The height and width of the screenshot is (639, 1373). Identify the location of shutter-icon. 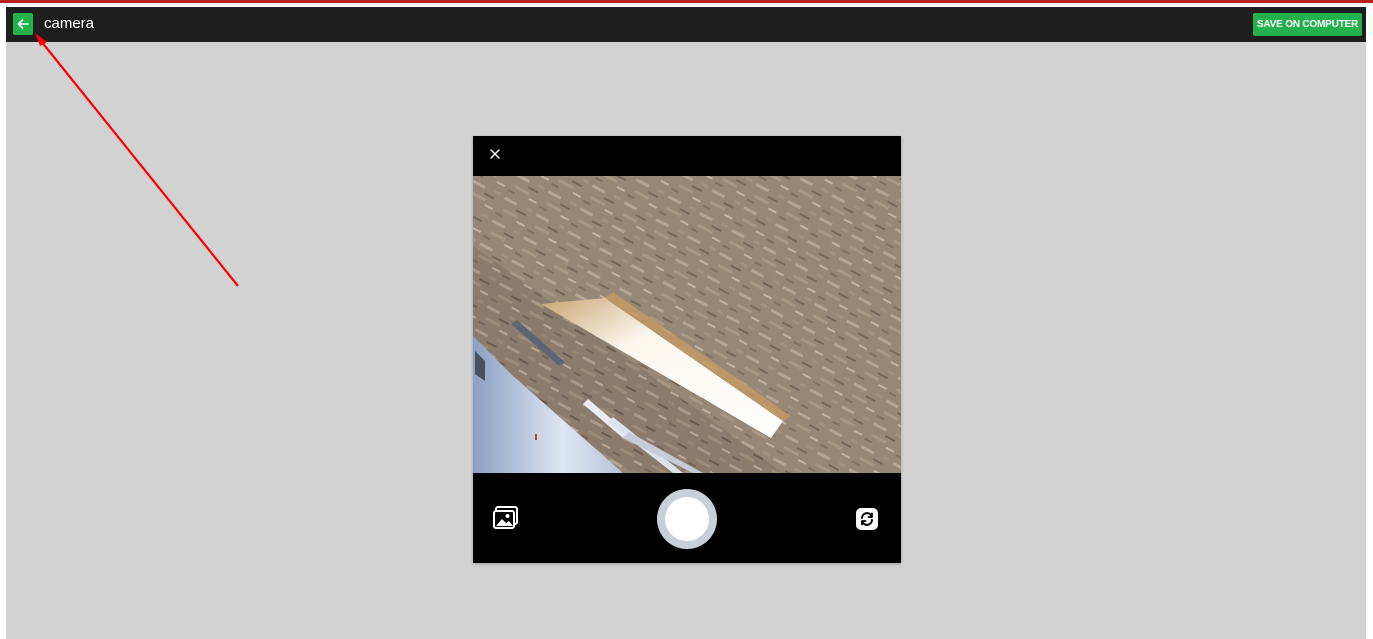
(687, 519).